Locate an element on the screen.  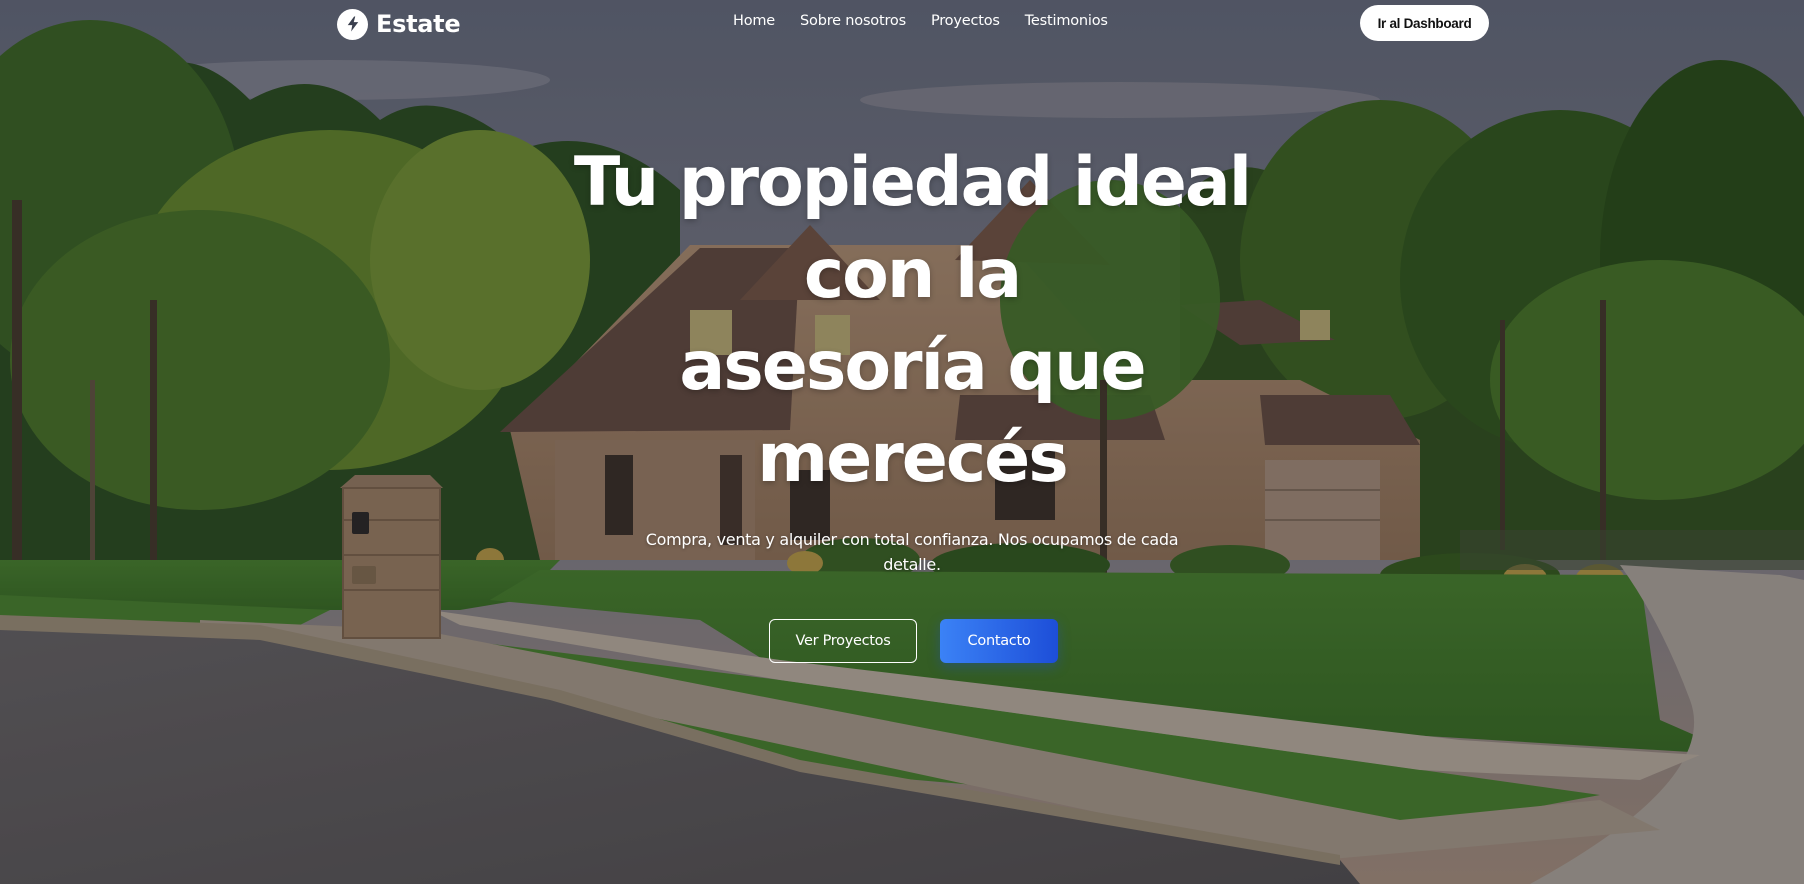
view-projects-button: Ver Proyectos is located at coordinates (843, 641).